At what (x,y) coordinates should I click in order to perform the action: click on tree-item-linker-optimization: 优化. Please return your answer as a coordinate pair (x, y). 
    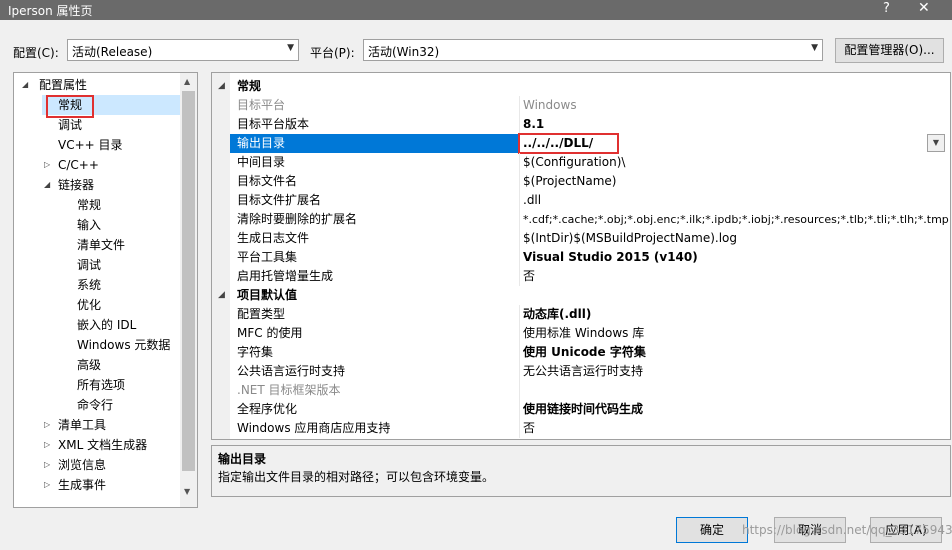
    Looking at the image, I should click on (89, 305).